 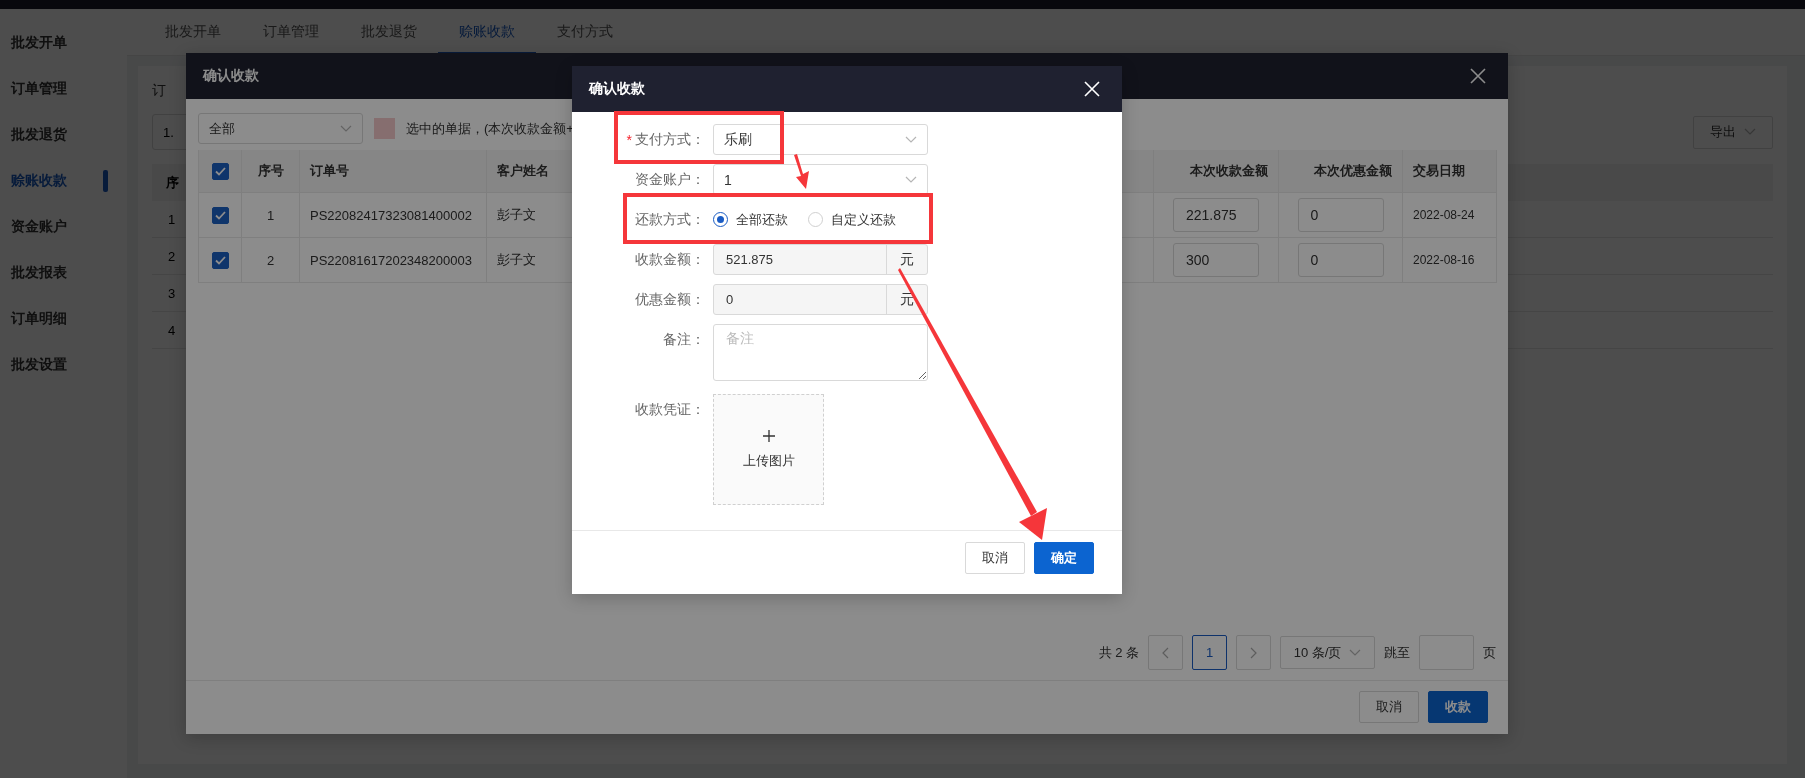 I want to click on plus-icon, so click(x=768, y=435).